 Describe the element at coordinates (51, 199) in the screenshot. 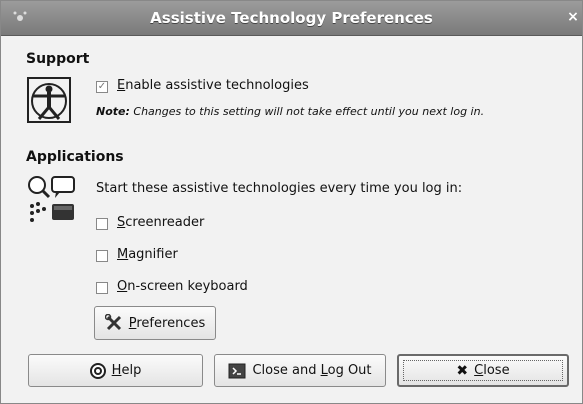

I see `assistive-apps-icon` at that location.